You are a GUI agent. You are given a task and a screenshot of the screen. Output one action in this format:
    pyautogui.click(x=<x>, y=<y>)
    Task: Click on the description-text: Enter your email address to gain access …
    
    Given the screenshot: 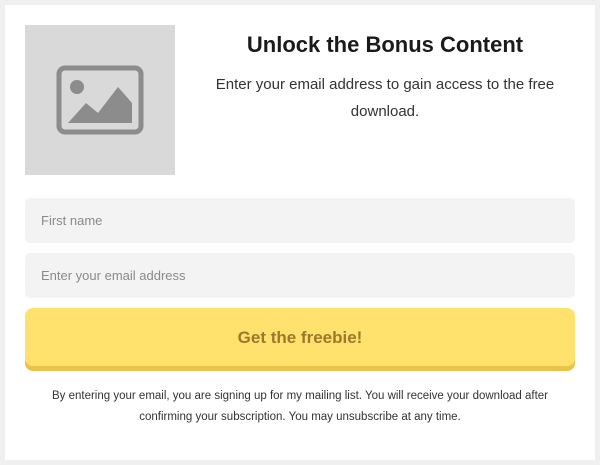 What is the action you would take?
    pyautogui.click(x=385, y=98)
    